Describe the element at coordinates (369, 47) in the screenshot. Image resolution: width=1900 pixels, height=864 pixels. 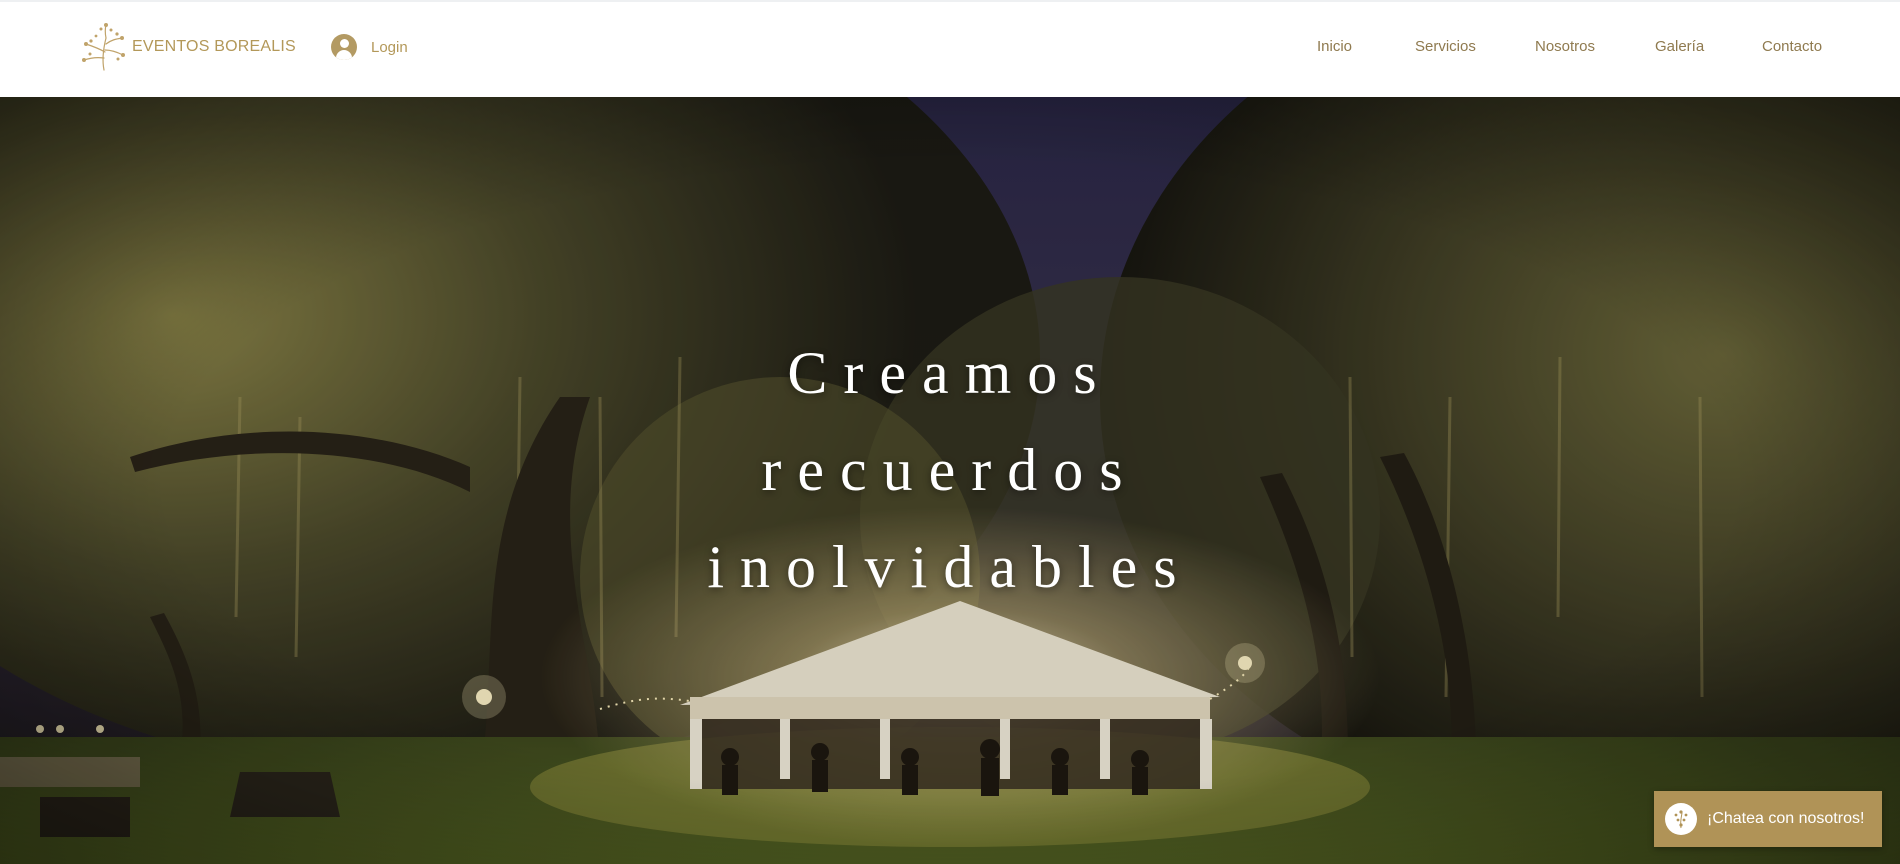
I see `login-button: Login` at that location.